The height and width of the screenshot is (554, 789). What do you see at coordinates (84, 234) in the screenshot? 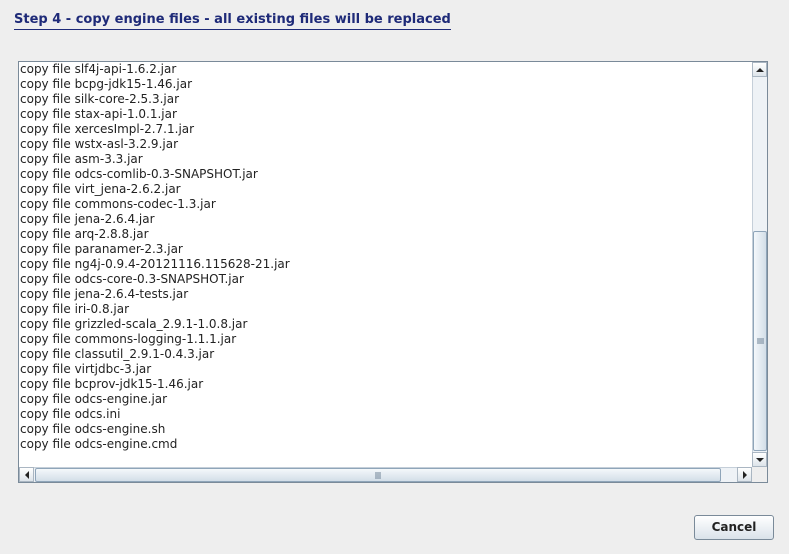
I see `log-line: copy file arq-2.8.8.jar` at bounding box center [84, 234].